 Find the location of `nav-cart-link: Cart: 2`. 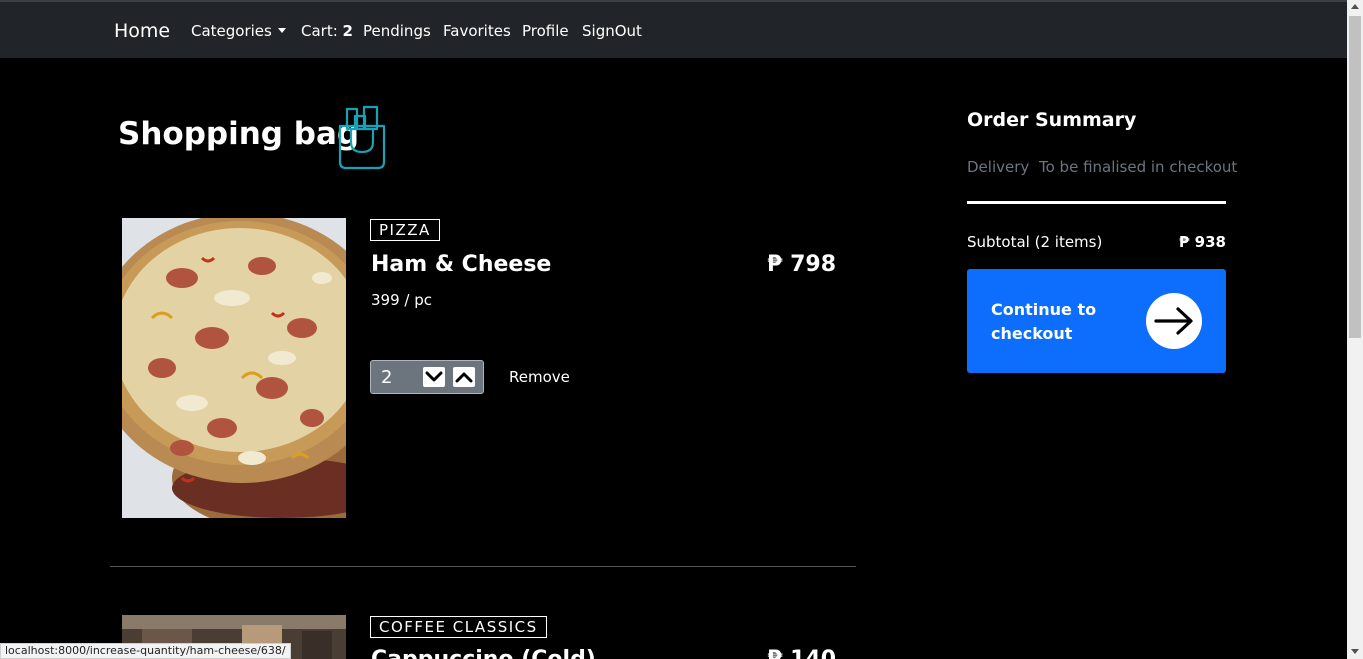

nav-cart-link: Cart: 2 is located at coordinates (327, 31).